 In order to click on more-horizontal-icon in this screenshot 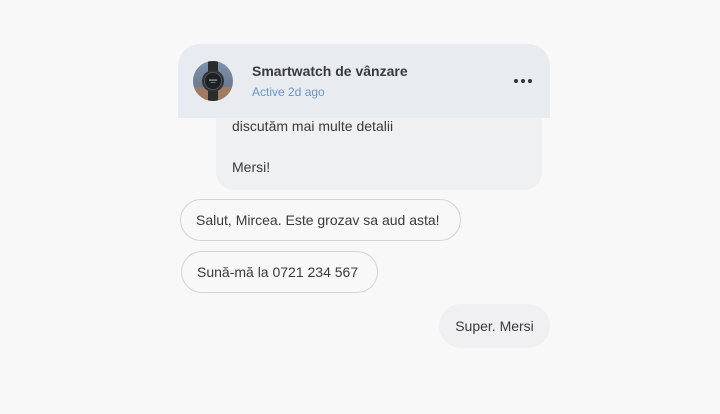, I will do `click(523, 81)`.